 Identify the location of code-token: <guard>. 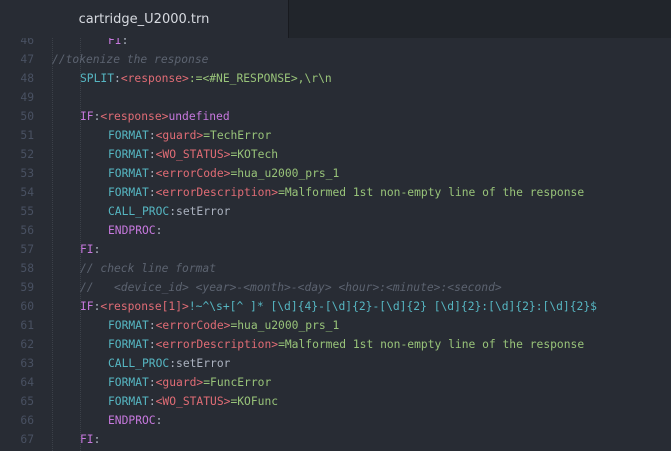
(179, 382).